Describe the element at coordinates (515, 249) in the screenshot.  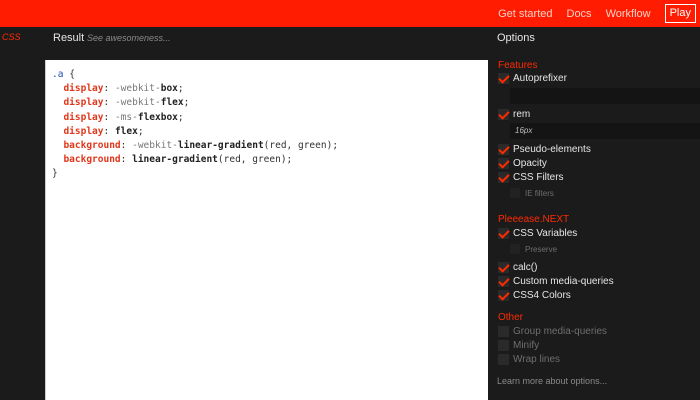
I see `preserve-checkbox` at that location.